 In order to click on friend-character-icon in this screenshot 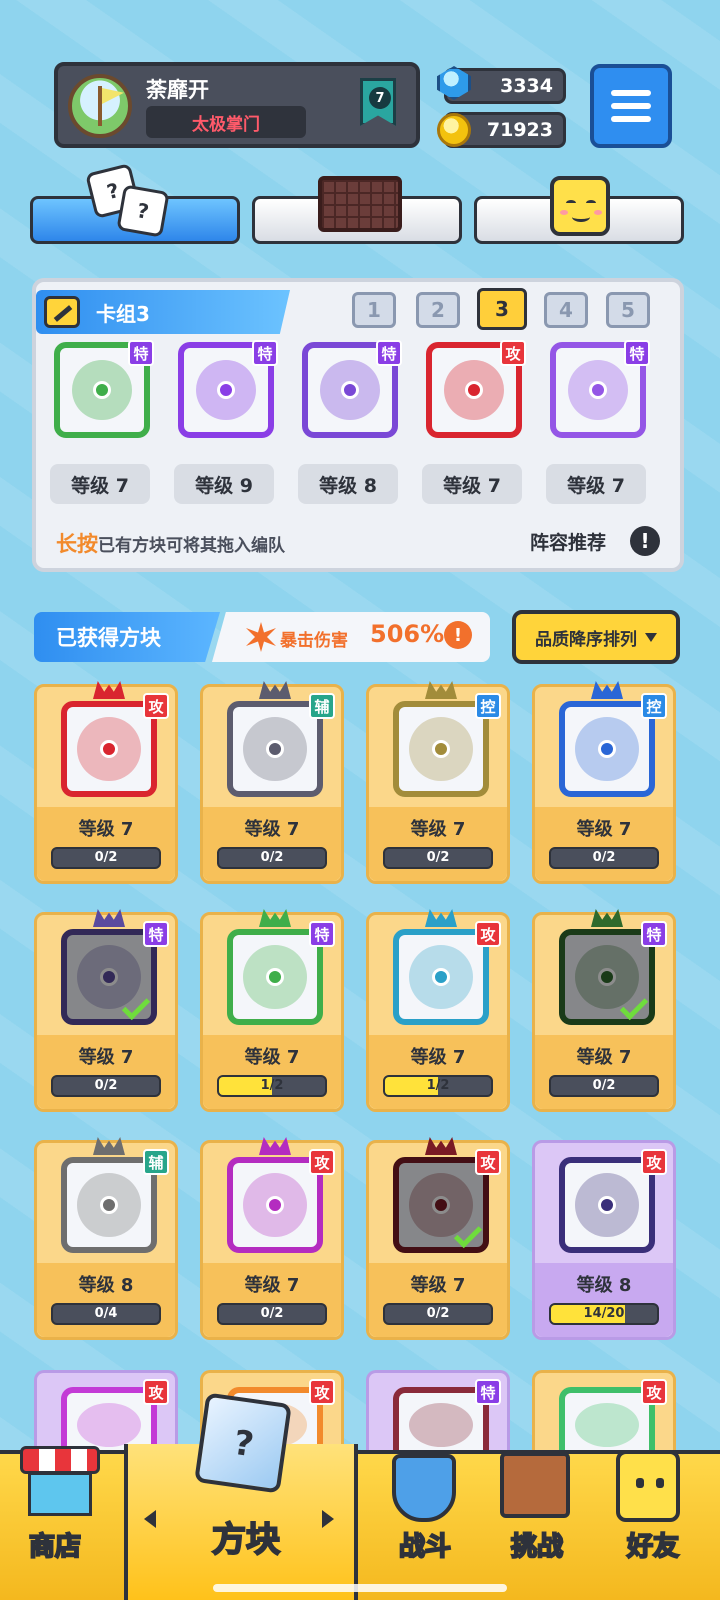, I will do `click(648, 1486)`.